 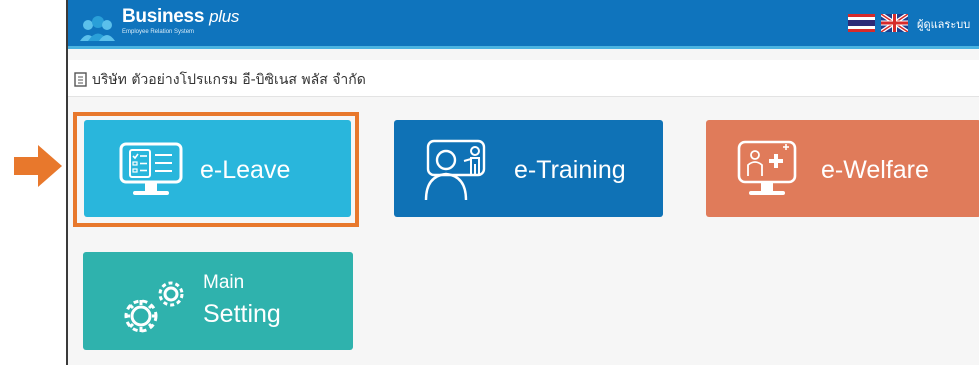 I want to click on monitor-health-icon, so click(x=767, y=167).